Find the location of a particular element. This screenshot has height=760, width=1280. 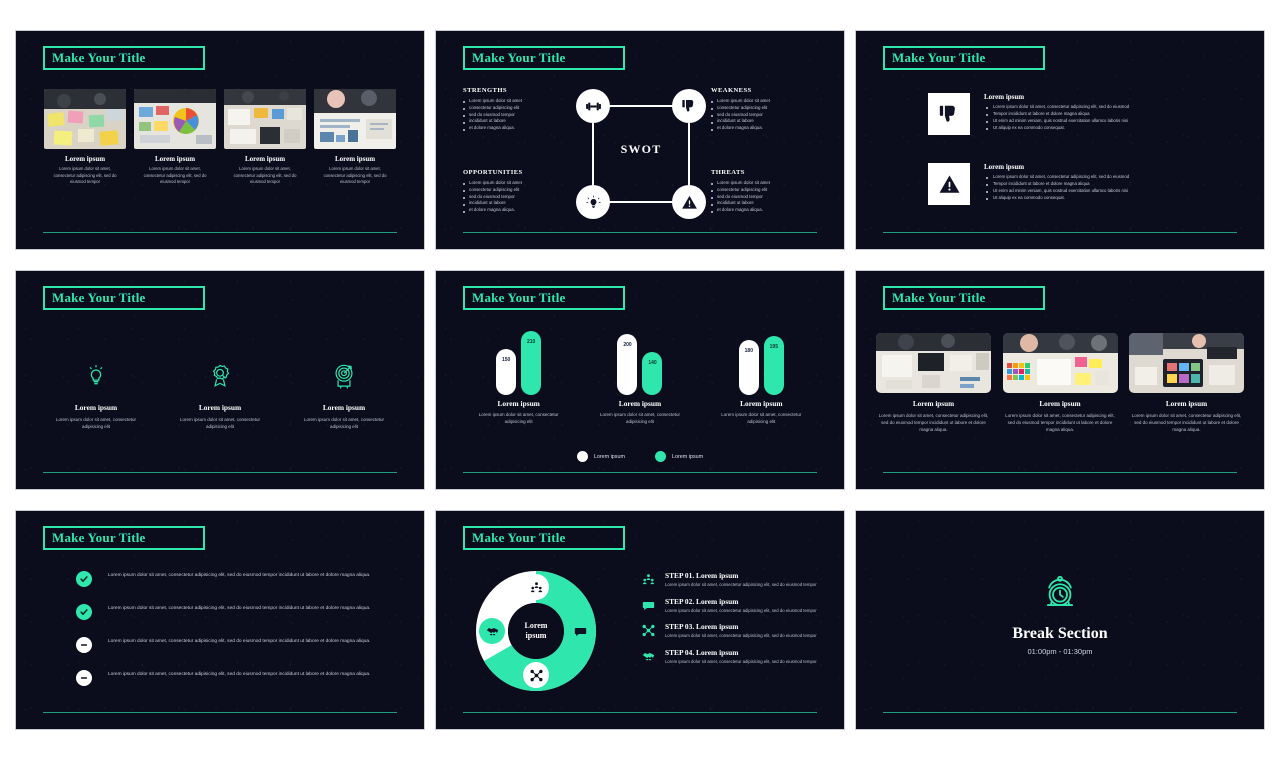

handshake-icon is located at coordinates (492, 631).